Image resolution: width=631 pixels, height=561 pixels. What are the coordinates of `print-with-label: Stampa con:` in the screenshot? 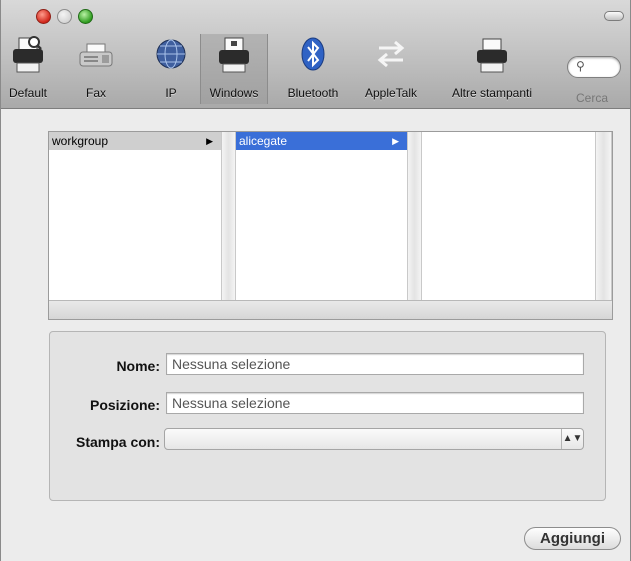 It's located at (117, 442).